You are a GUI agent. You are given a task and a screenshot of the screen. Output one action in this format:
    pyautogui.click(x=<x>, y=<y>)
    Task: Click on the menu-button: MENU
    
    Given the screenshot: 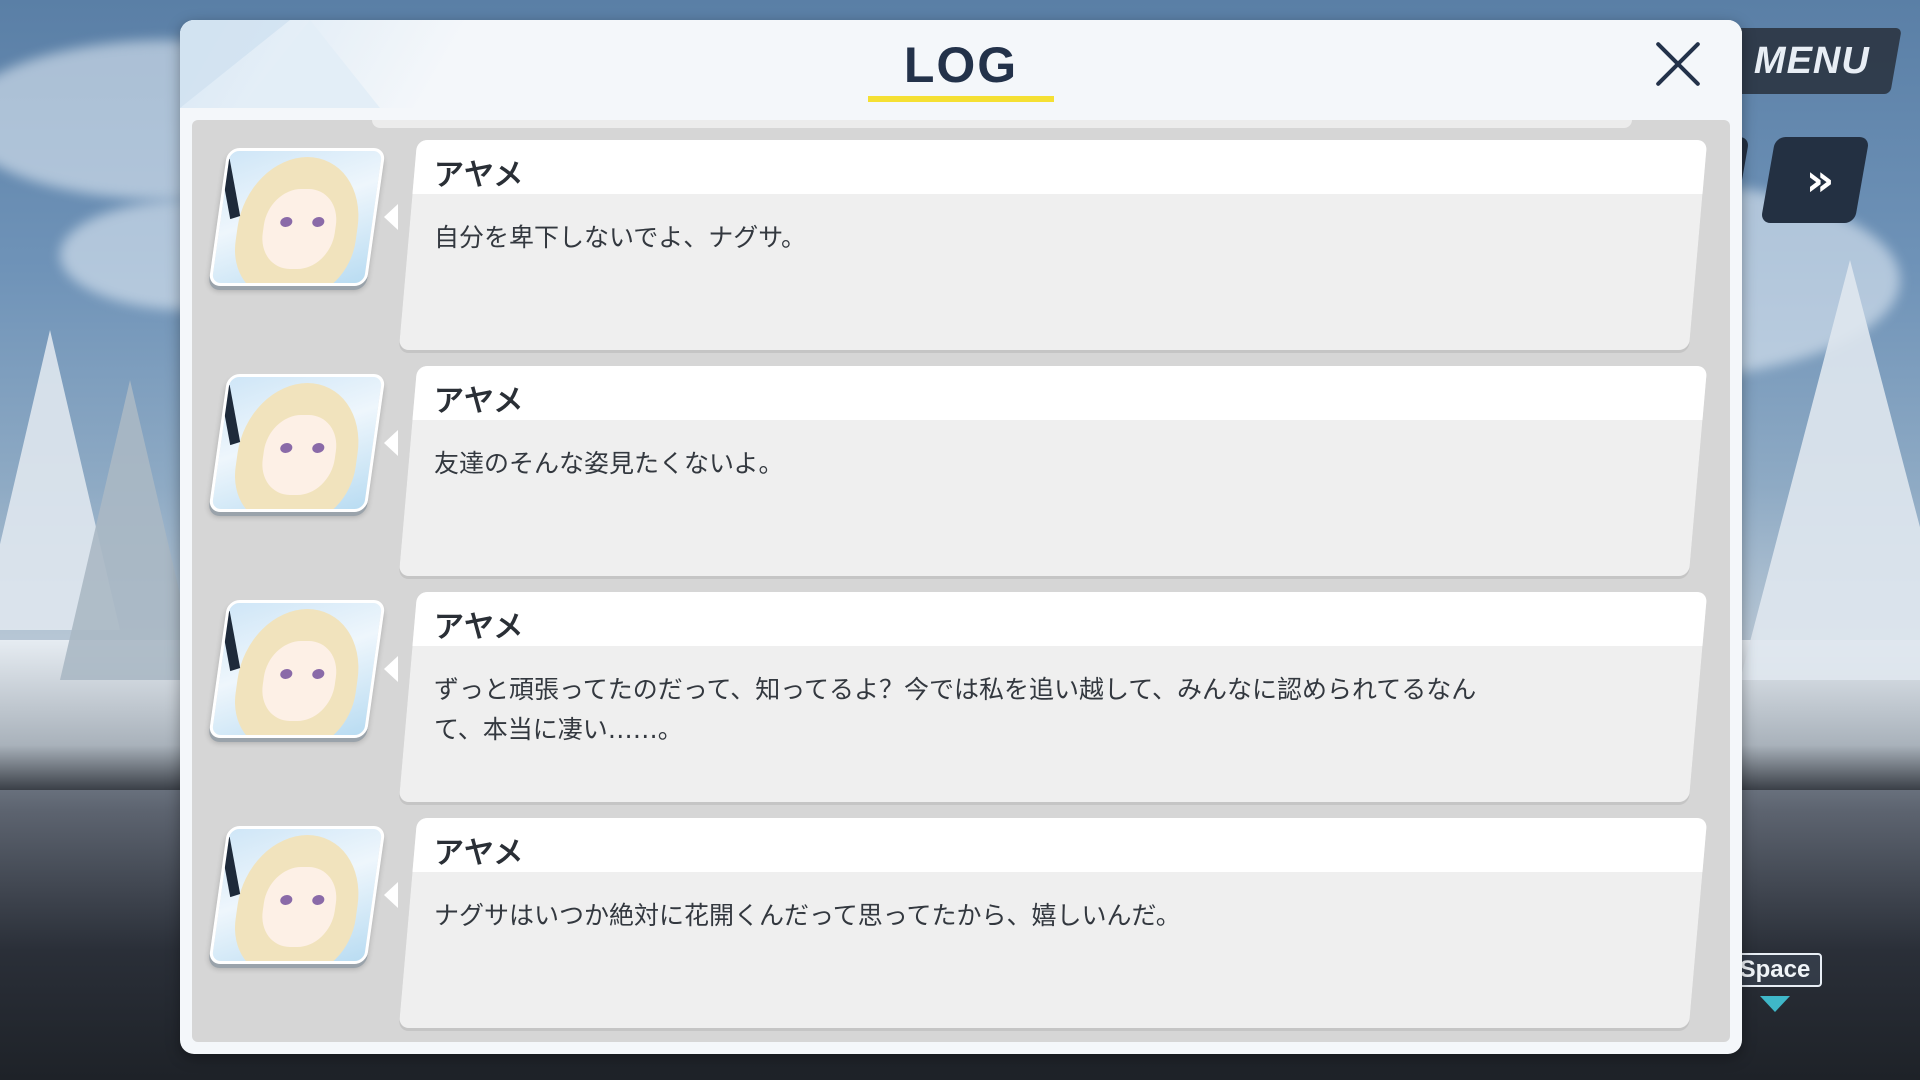 What is the action you would take?
    pyautogui.click(x=1812, y=61)
    